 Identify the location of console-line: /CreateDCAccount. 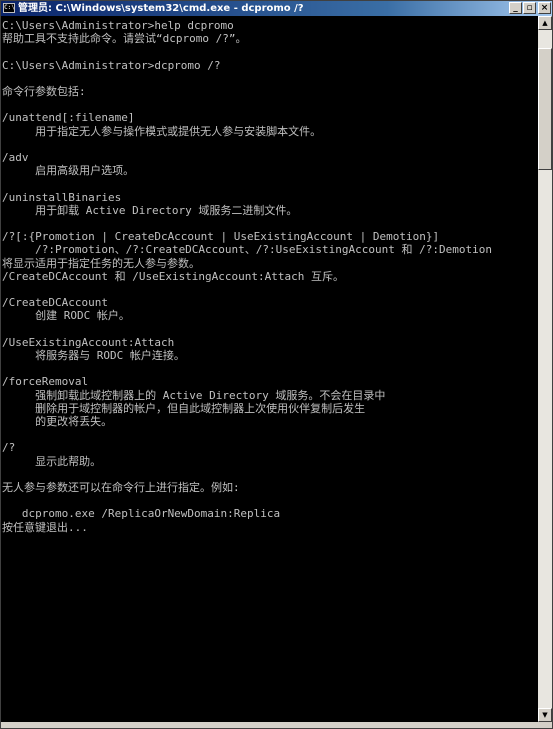
(55, 303).